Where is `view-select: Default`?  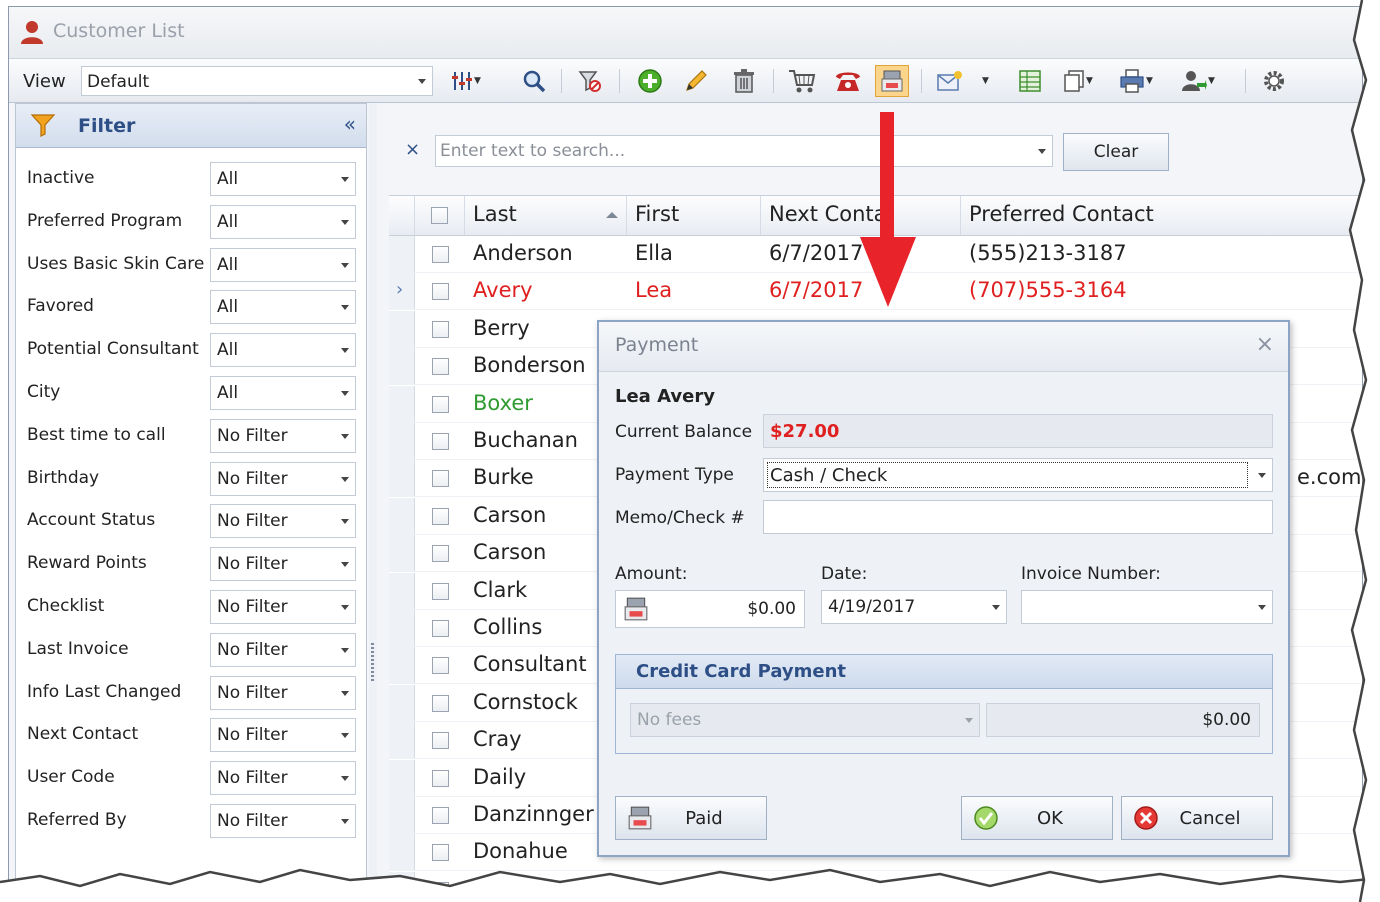 view-select: Default is located at coordinates (257, 81).